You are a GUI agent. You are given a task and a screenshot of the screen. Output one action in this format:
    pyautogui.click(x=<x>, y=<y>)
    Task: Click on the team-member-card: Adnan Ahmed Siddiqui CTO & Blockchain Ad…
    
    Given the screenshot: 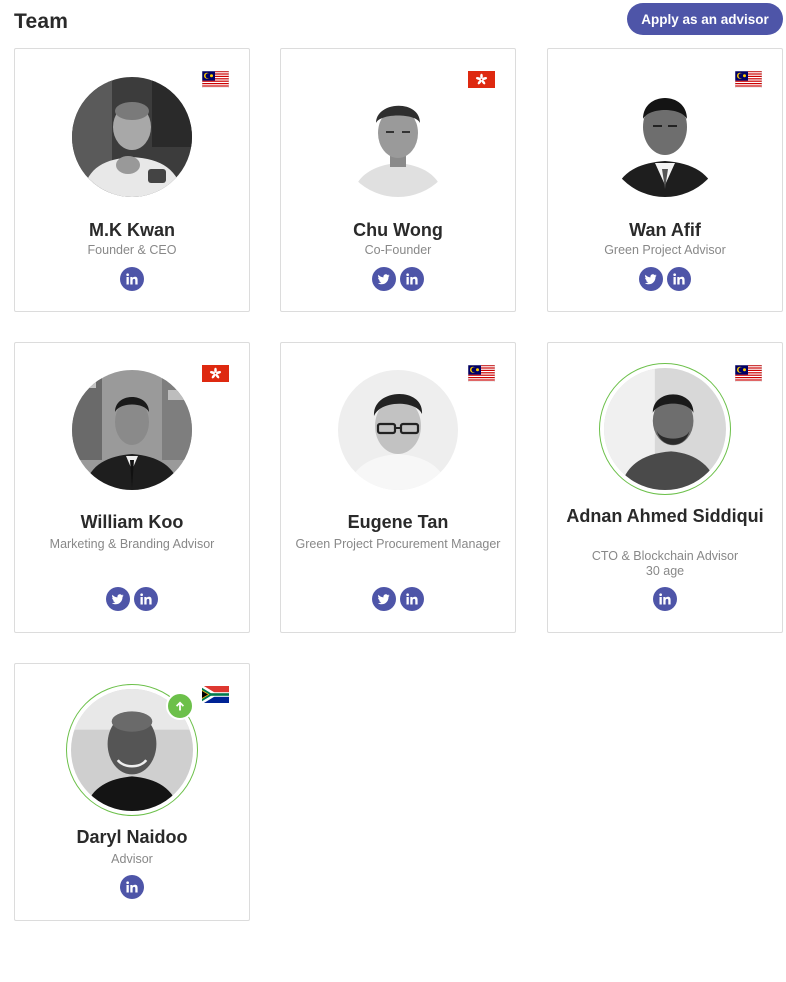 What is the action you would take?
    pyautogui.click(x=665, y=487)
    